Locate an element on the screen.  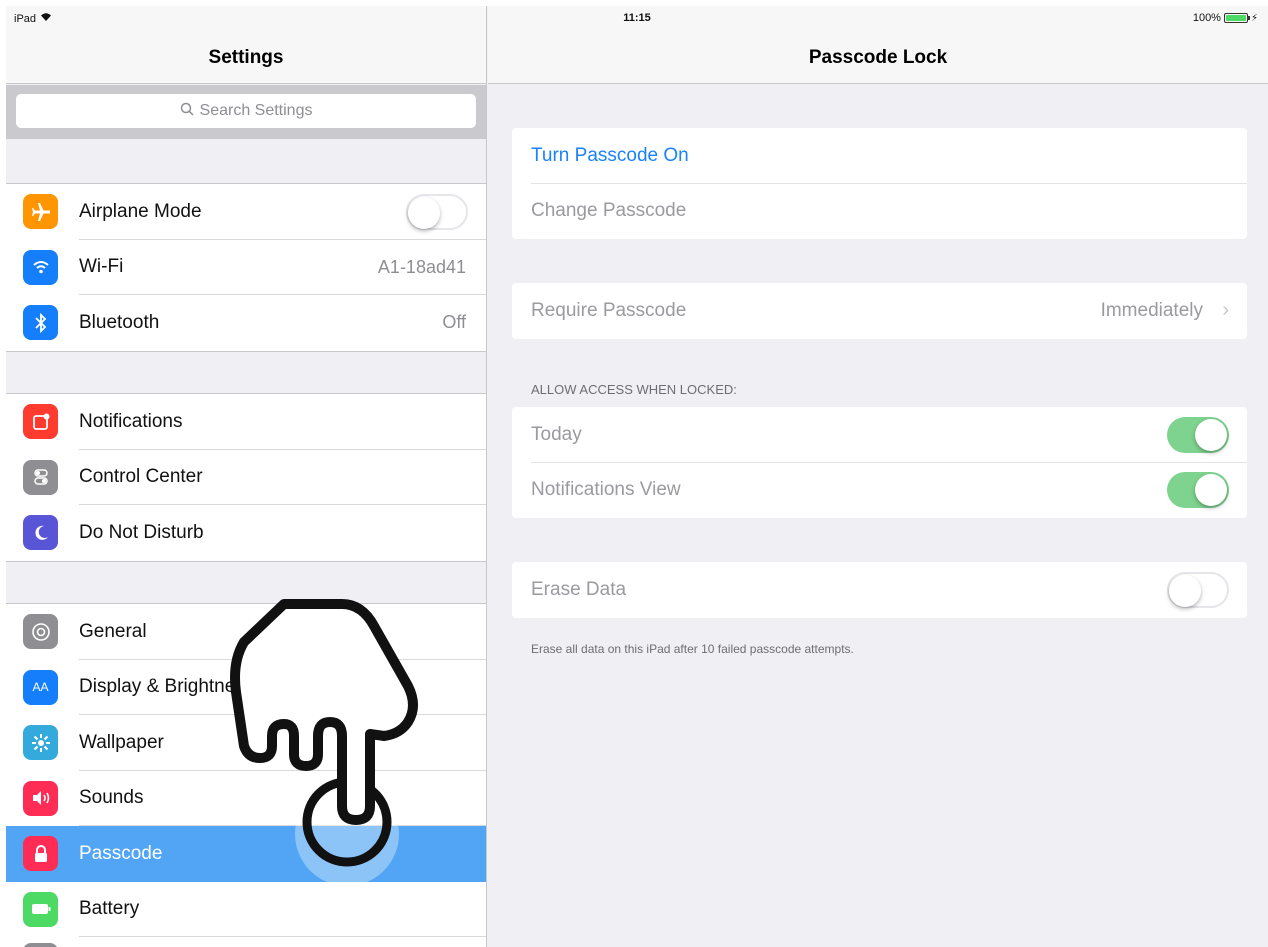
erase-data-row: Erase Data is located at coordinates (879, 590).